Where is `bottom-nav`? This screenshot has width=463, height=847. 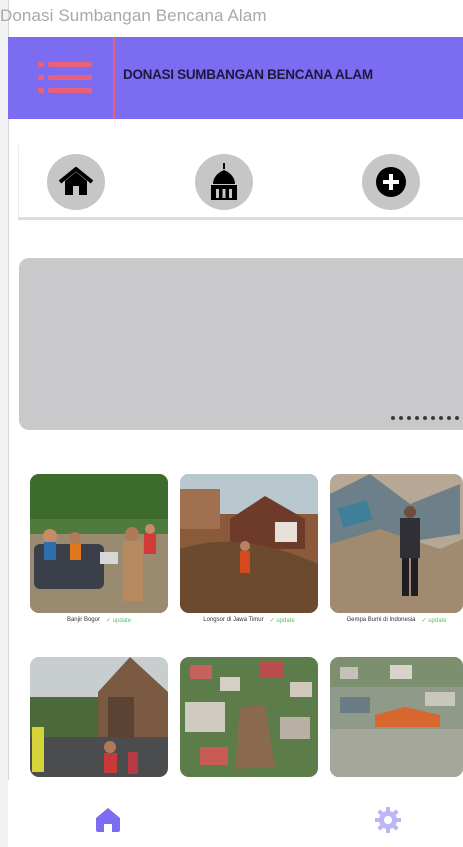
bottom-nav is located at coordinates (235, 813).